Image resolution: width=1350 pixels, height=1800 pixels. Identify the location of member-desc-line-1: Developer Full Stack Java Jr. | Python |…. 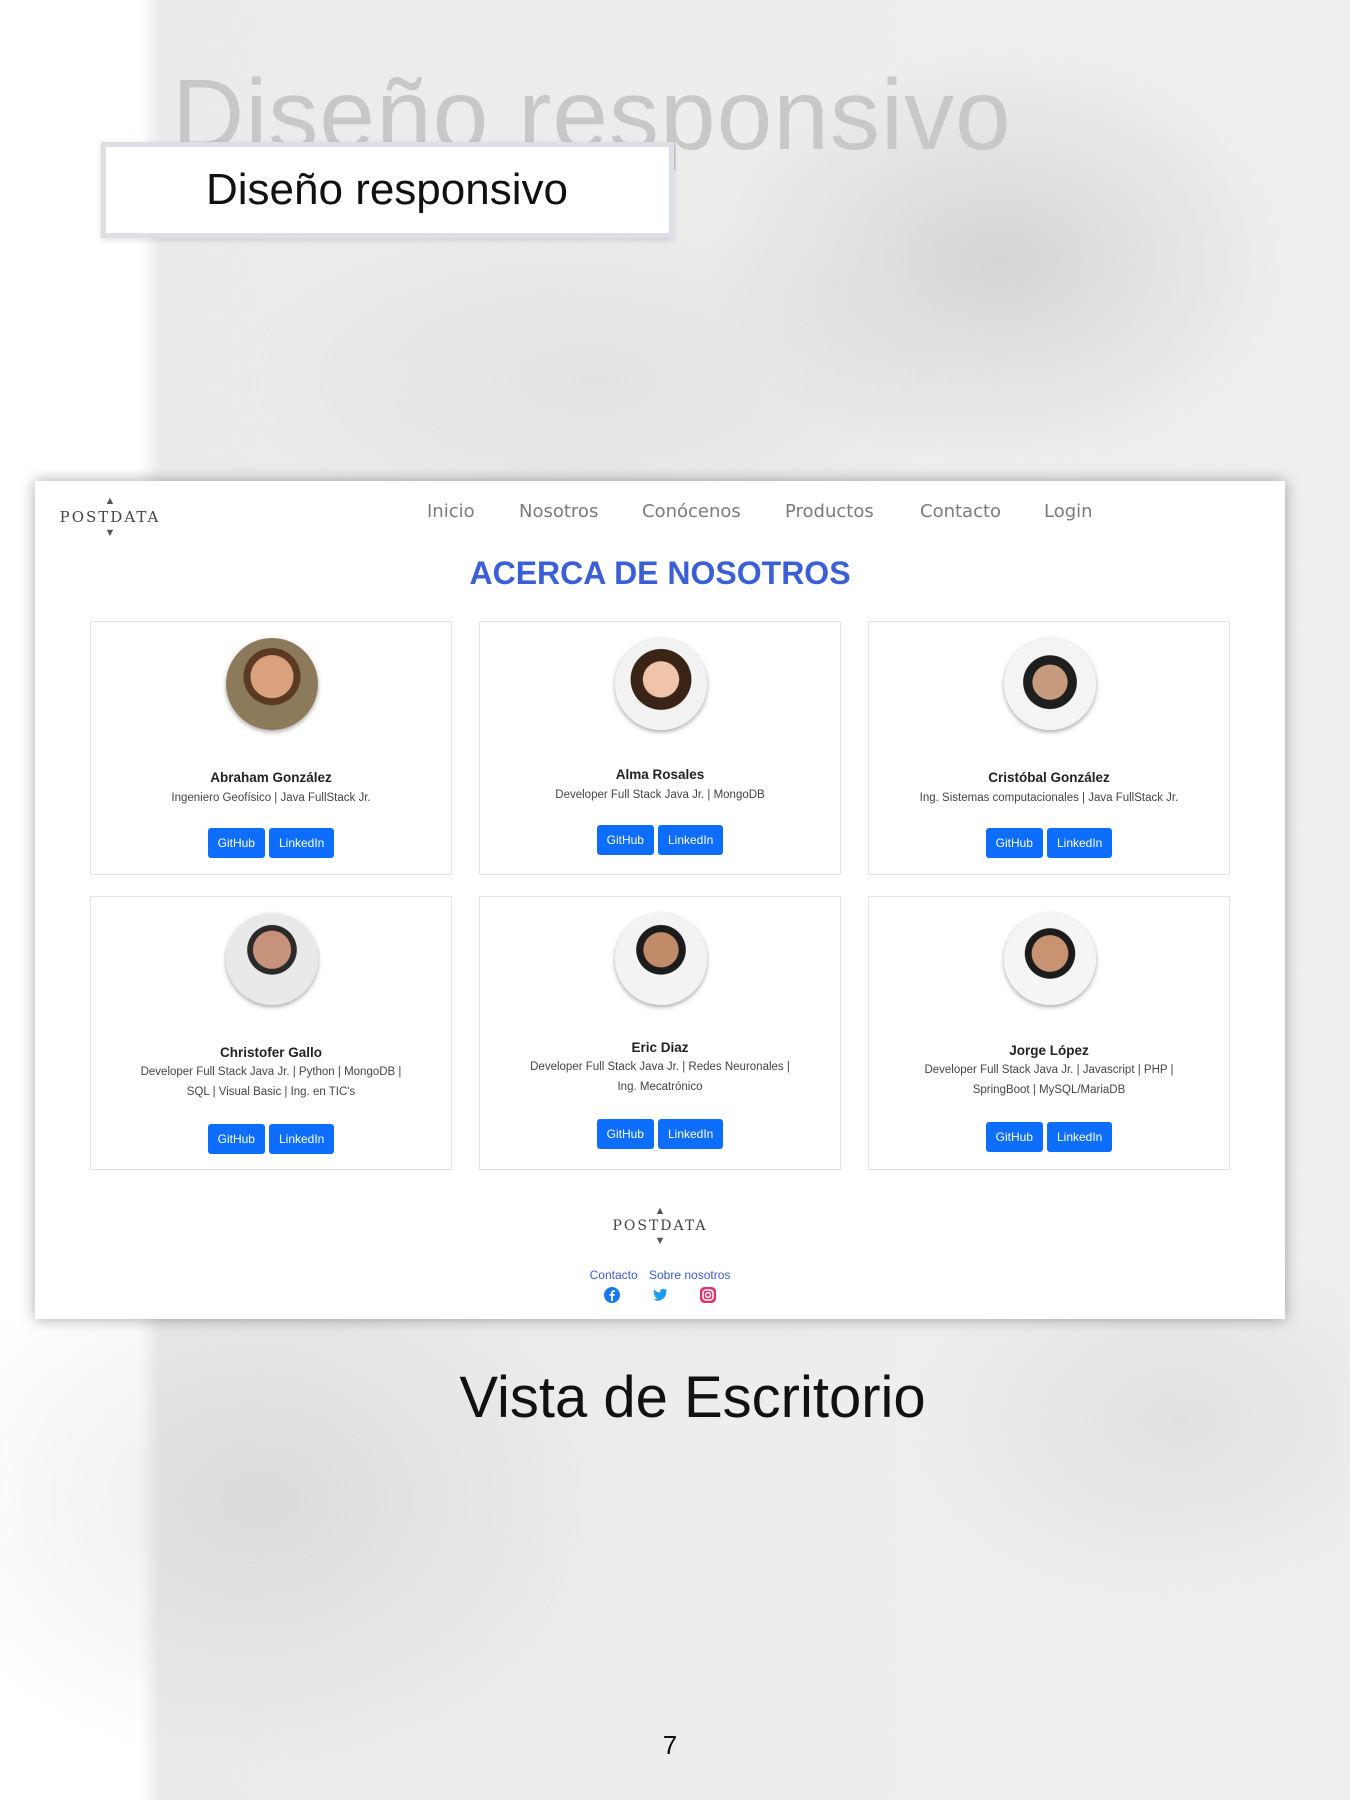
(271, 1072).